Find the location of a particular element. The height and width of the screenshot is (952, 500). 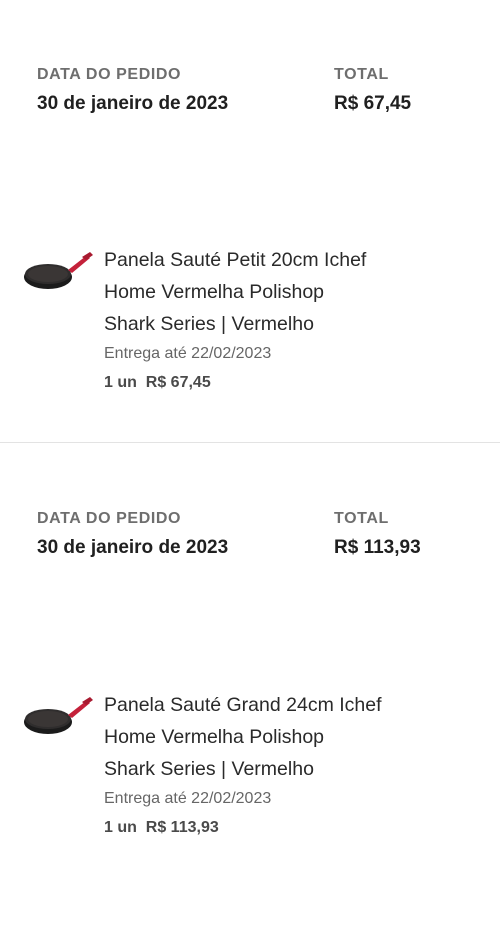

product-title-line: Panela Sauté Petit 20cm Ichef is located at coordinates (264, 260).